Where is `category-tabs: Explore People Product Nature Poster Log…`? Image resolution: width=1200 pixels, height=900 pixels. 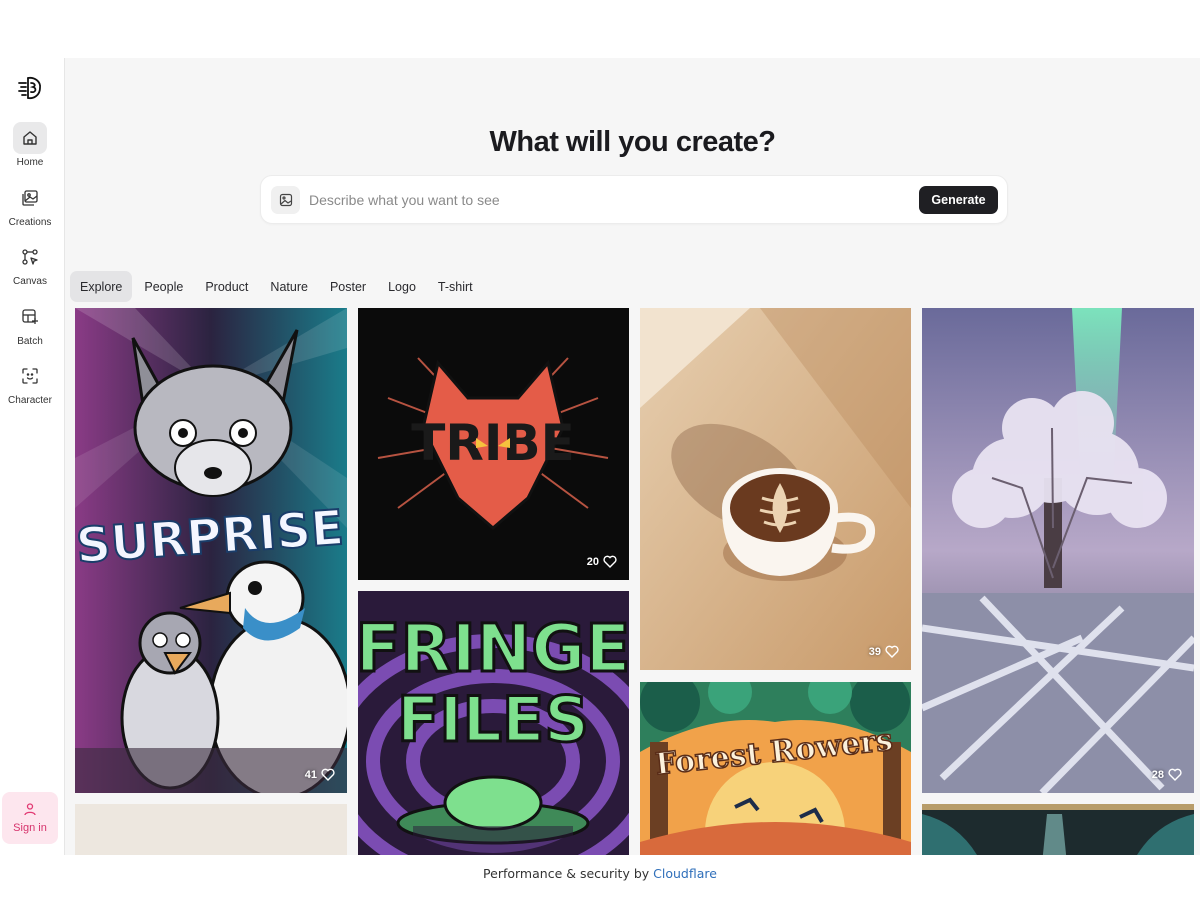
category-tabs: Explore People Product Nature Poster Log… is located at coordinates (276, 286).